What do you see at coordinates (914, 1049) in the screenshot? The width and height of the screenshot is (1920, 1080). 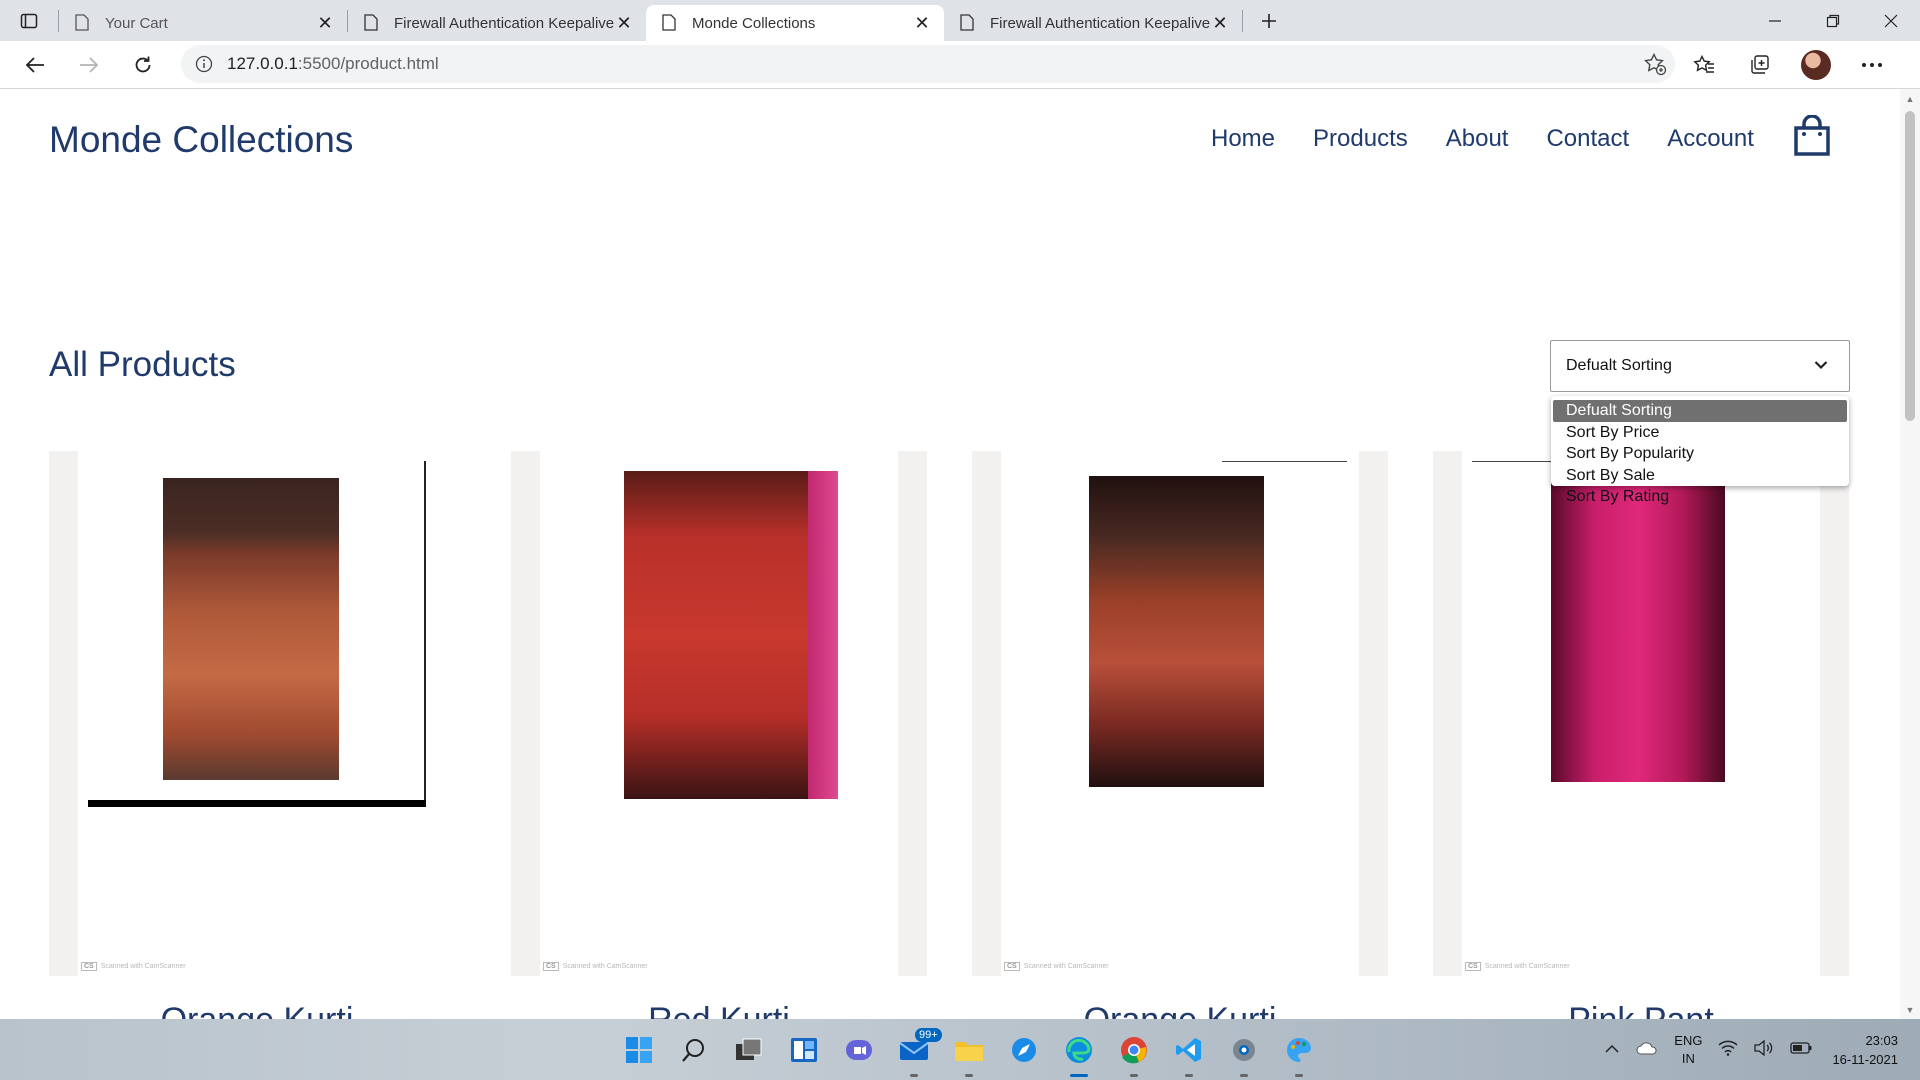 I see `mail-icon: 99+` at bounding box center [914, 1049].